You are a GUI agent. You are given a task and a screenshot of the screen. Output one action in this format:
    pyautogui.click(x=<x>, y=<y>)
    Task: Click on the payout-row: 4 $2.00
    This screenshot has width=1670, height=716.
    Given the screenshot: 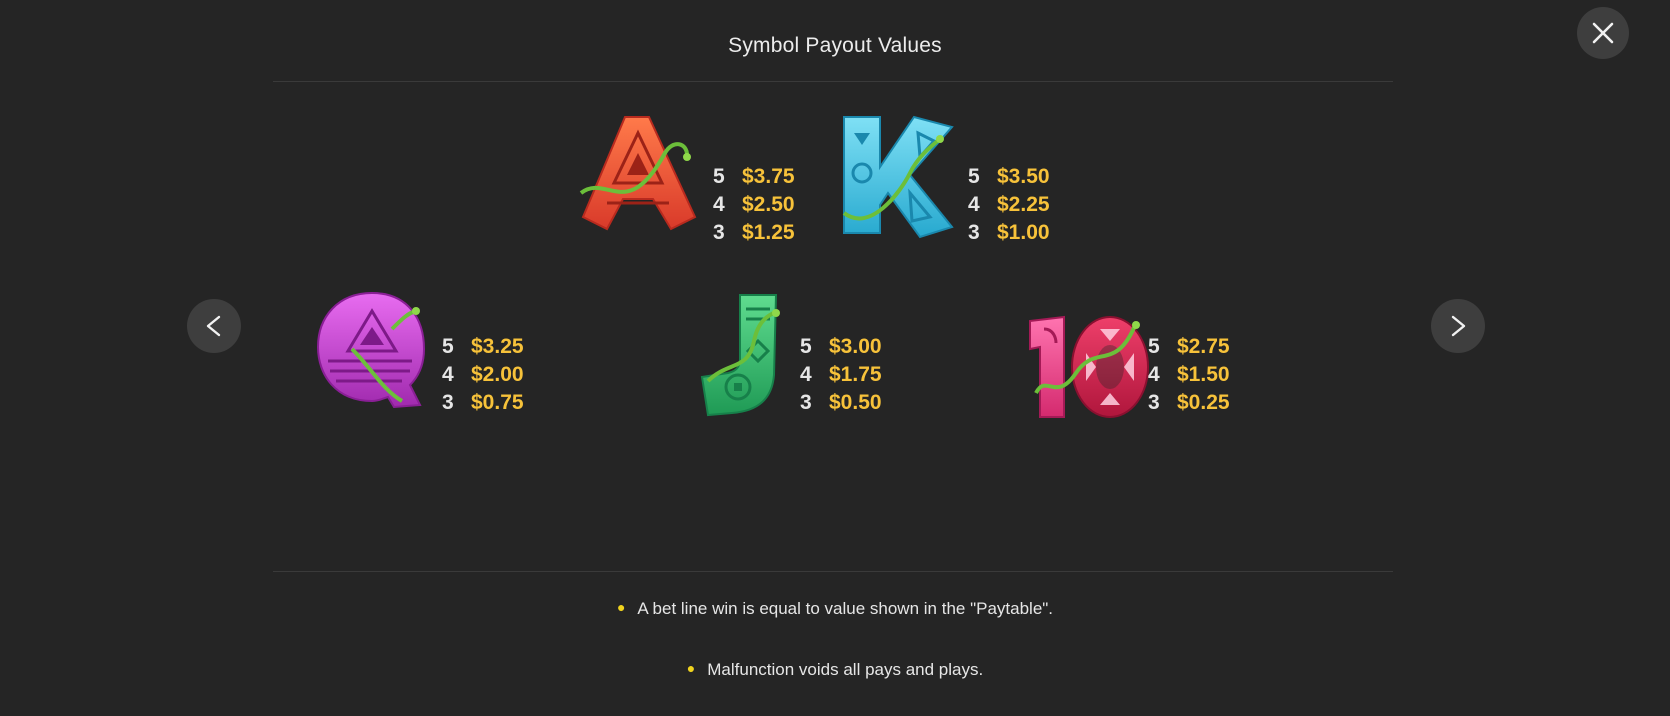 What is the action you would take?
    pyautogui.click(x=483, y=375)
    